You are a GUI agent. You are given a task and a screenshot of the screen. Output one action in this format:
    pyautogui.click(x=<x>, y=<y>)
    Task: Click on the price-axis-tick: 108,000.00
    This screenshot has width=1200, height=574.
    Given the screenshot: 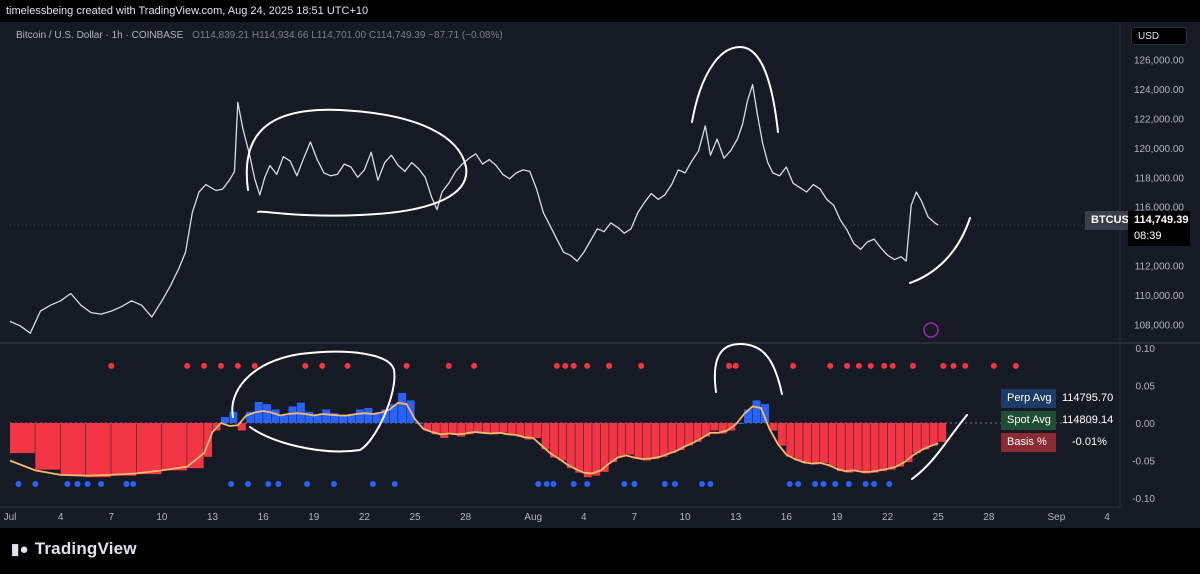 What is the action you would take?
    pyautogui.click(x=1159, y=325)
    